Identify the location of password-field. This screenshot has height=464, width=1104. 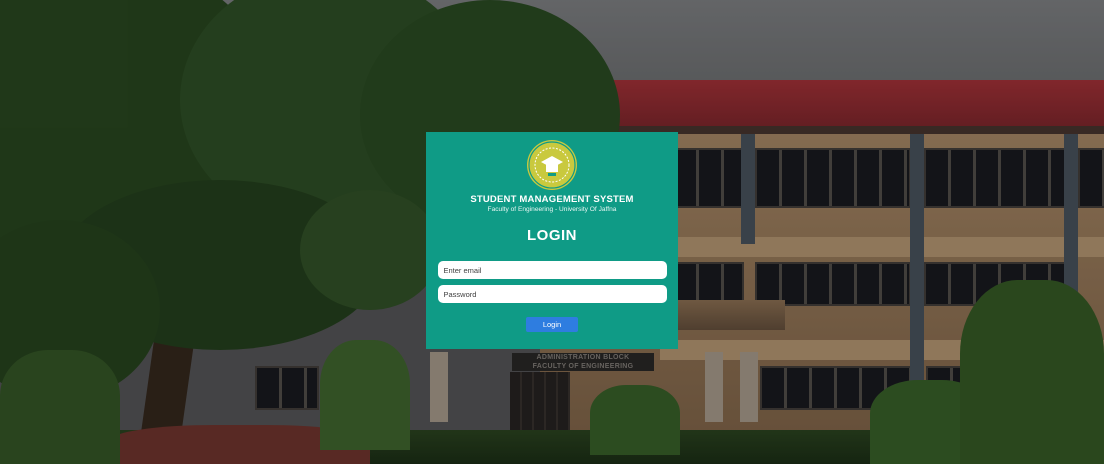
(552, 294).